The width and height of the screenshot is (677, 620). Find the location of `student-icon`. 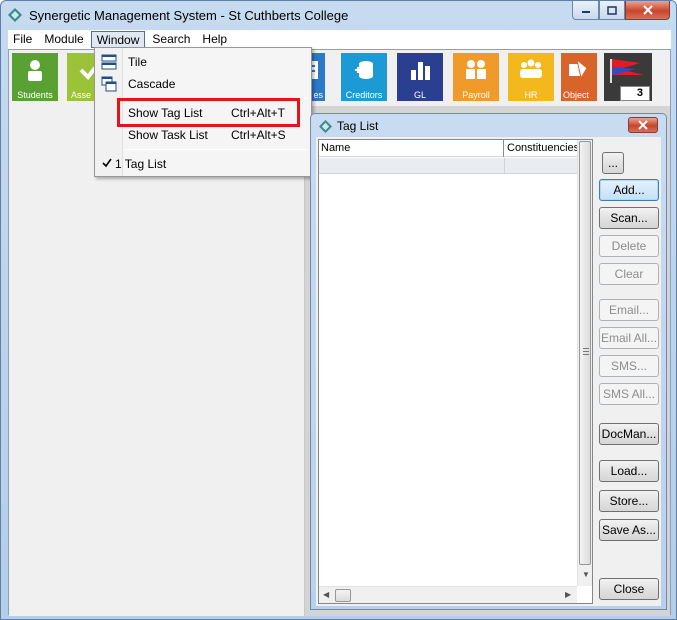

student-icon is located at coordinates (35, 70).